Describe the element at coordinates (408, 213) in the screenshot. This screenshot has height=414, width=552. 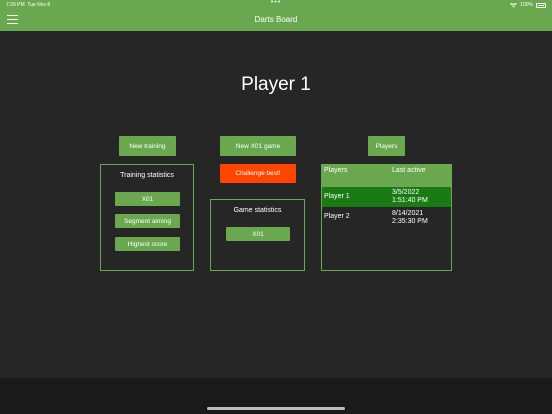
I see `last-active-date: 8/14/2021` at that location.